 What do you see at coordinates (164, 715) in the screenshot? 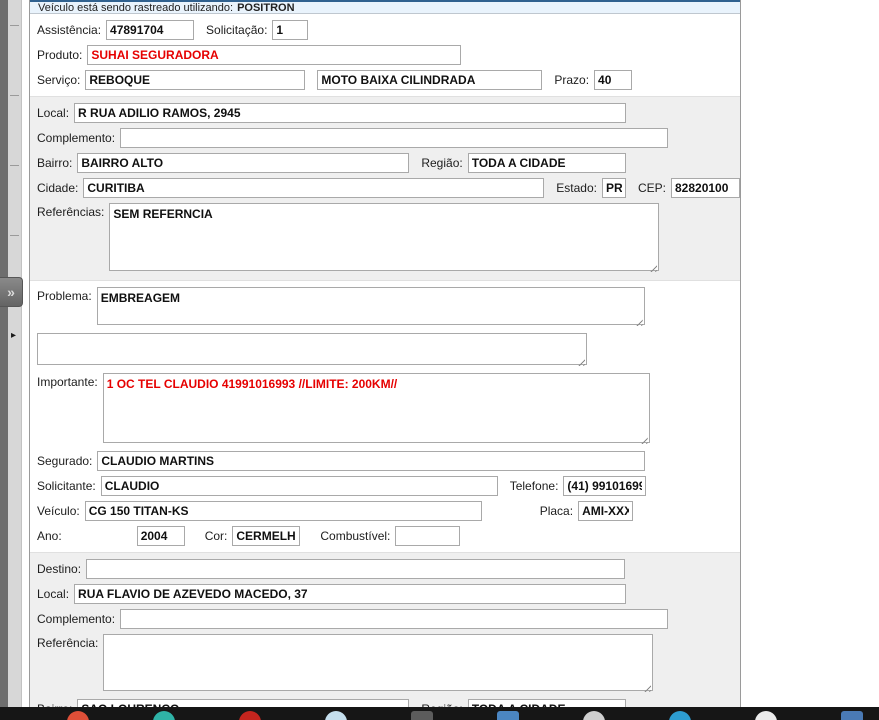
I see `dock-app-teal-icon` at bounding box center [164, 715].